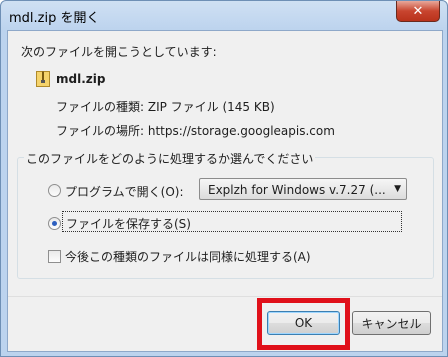  I want to click on open-with-radio, so click(54, 190).